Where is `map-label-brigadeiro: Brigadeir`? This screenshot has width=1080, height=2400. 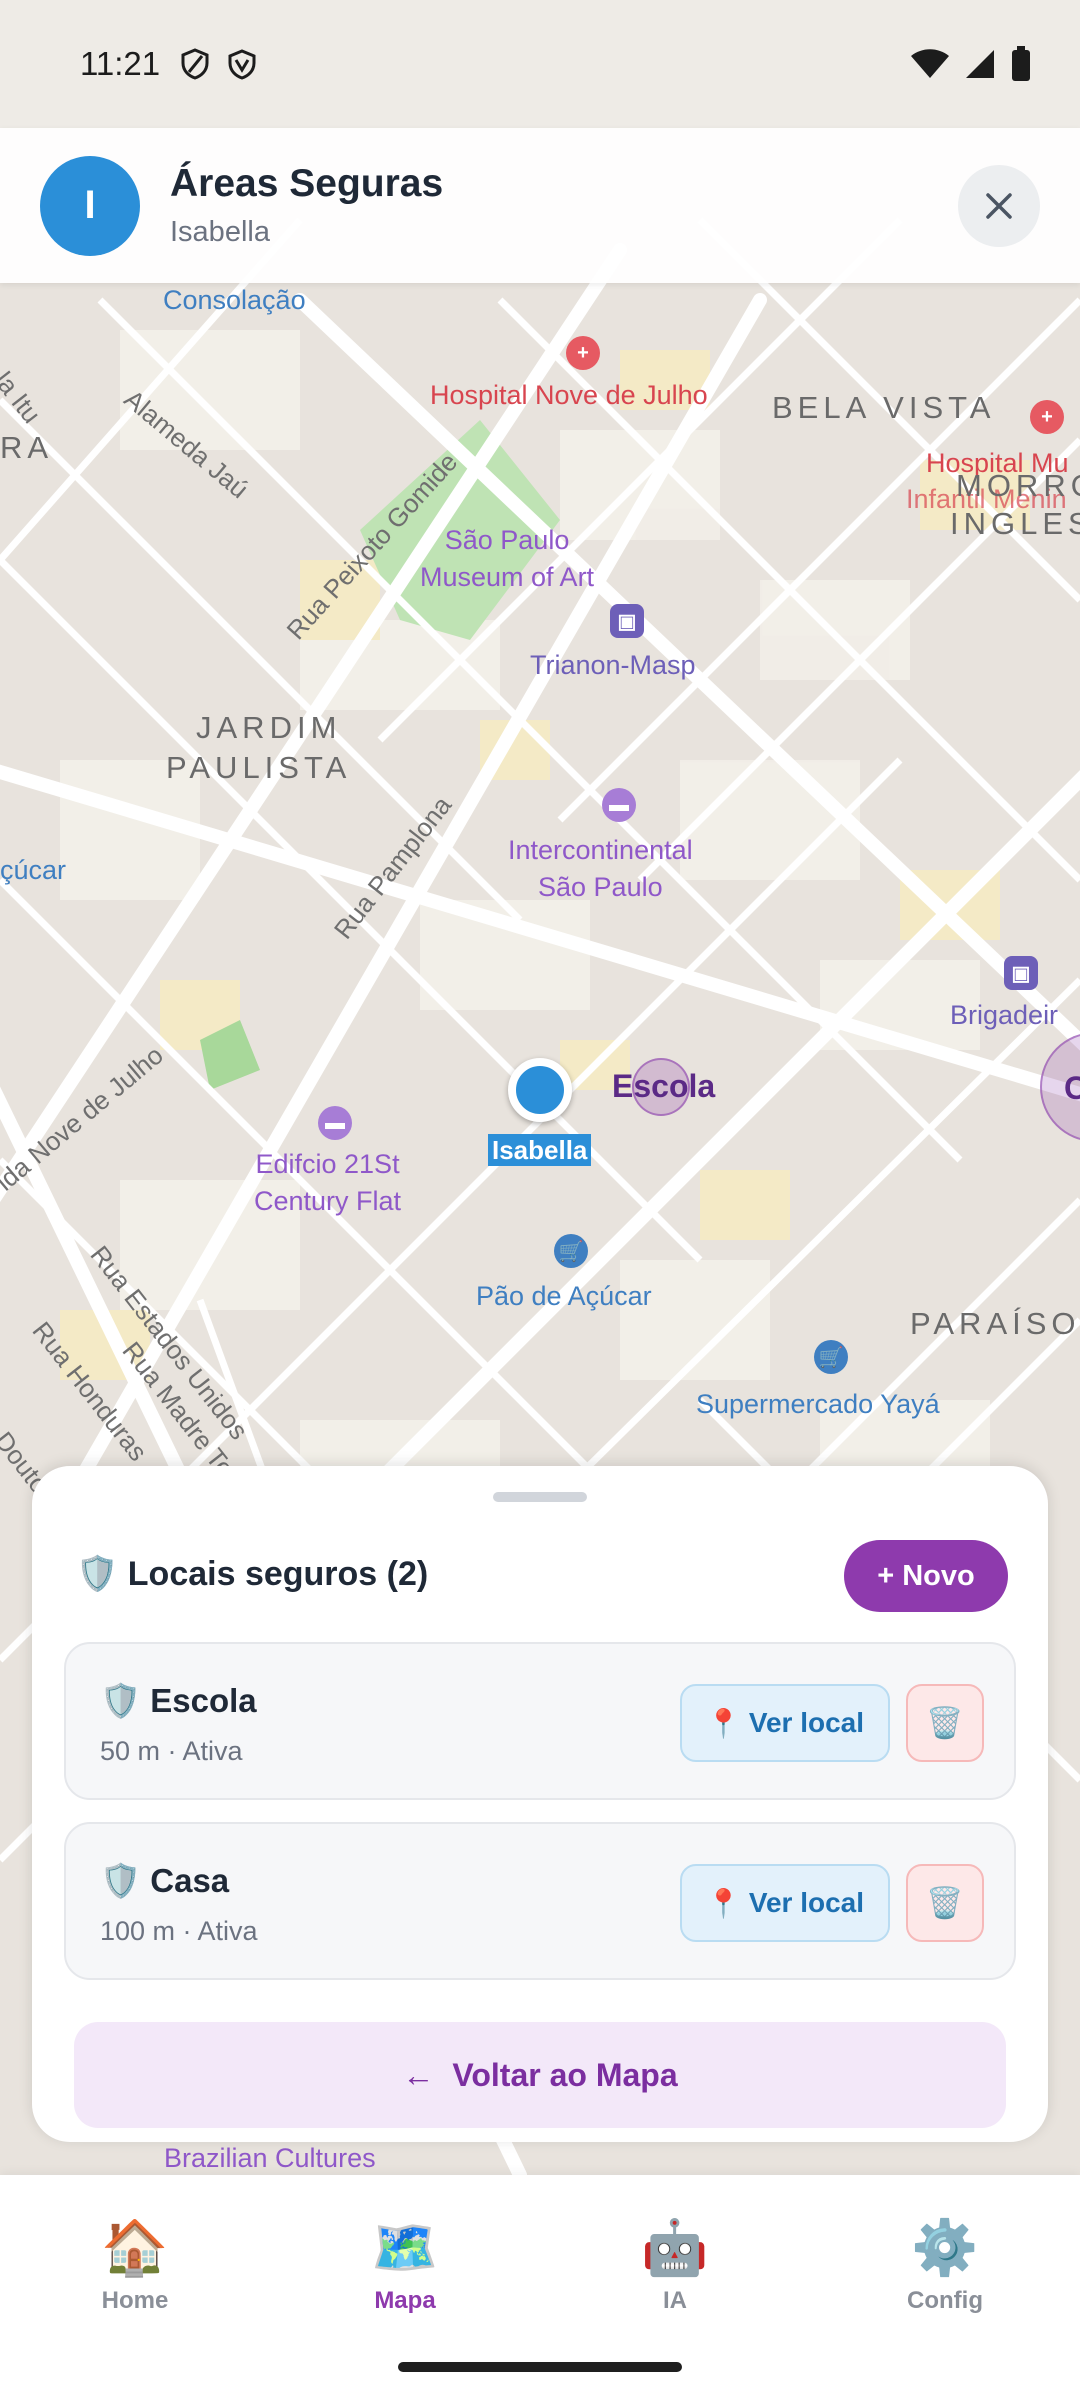 map-label-brigadeiro: Brigadeir is located at coordinates (1004, 1015).